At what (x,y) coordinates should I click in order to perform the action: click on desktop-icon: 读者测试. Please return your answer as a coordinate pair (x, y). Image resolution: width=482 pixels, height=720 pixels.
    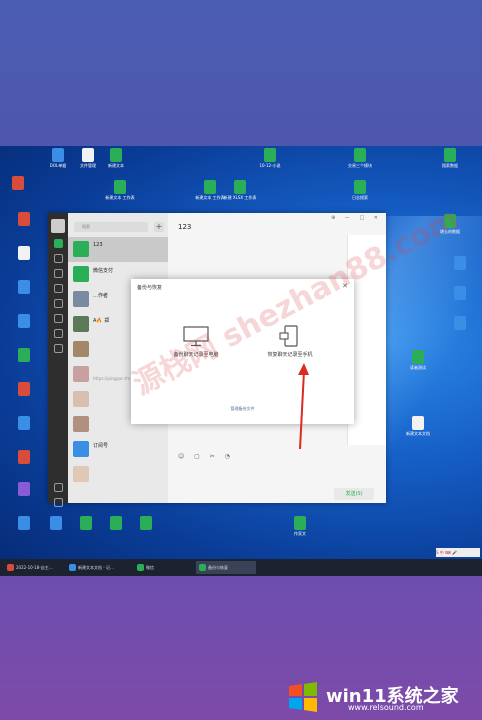
    Looking at the image, I should click on (418, 360).